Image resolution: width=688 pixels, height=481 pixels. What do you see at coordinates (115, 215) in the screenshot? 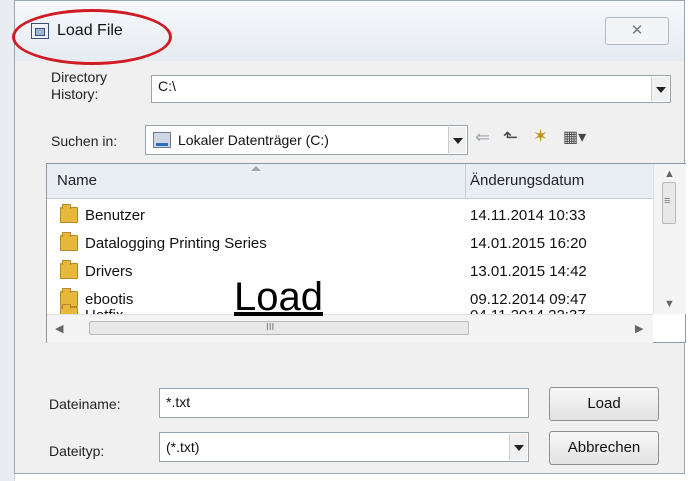
I see `file-name: Benutzer` at bounding box center [115, 215].